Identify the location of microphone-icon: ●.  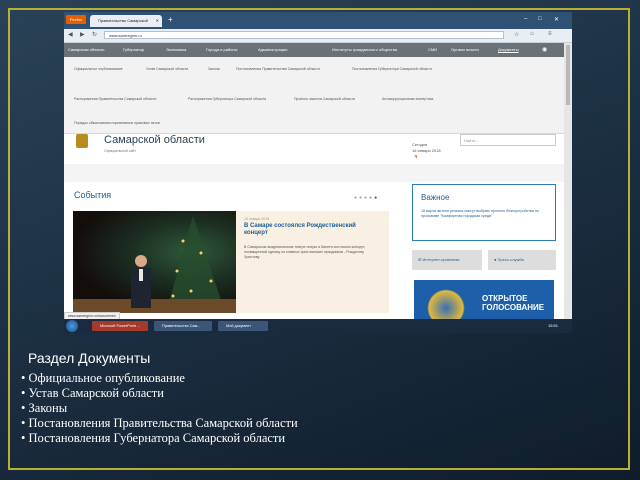
(495, 259).